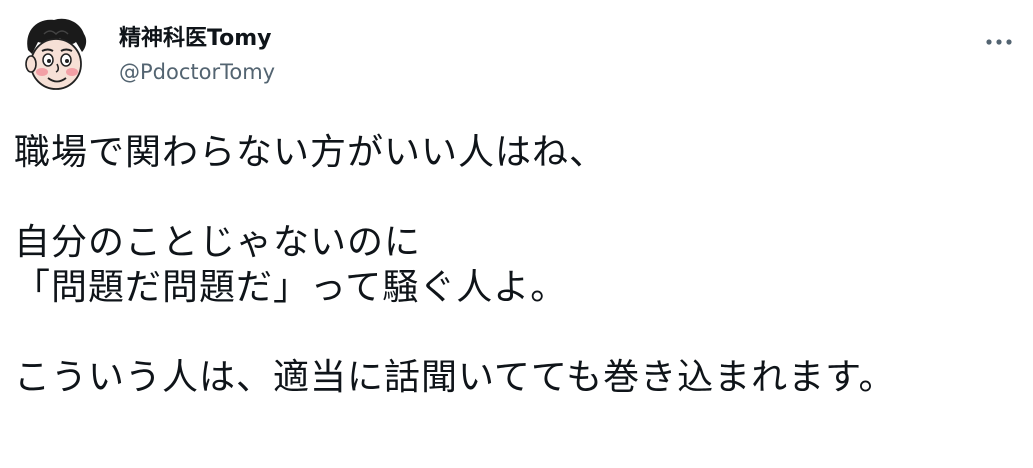 This screenshot has width=1033, height=468. What do you see at coordinates (310, 152) in the screenshot?
I see `tweet-line: 職場で関わらない方がいい人はね、` at bounding box center [310, 152].